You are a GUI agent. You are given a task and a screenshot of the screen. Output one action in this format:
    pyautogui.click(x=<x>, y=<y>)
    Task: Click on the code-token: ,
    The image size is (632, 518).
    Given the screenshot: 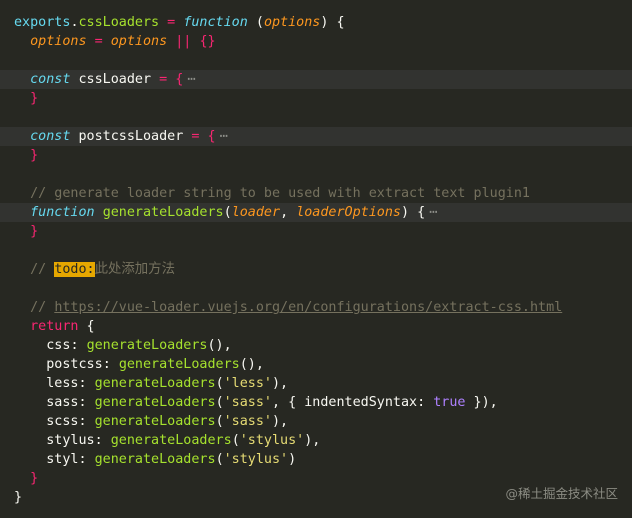 What is the action you would take?
    pyautogui.click(x=288, y=212)
    